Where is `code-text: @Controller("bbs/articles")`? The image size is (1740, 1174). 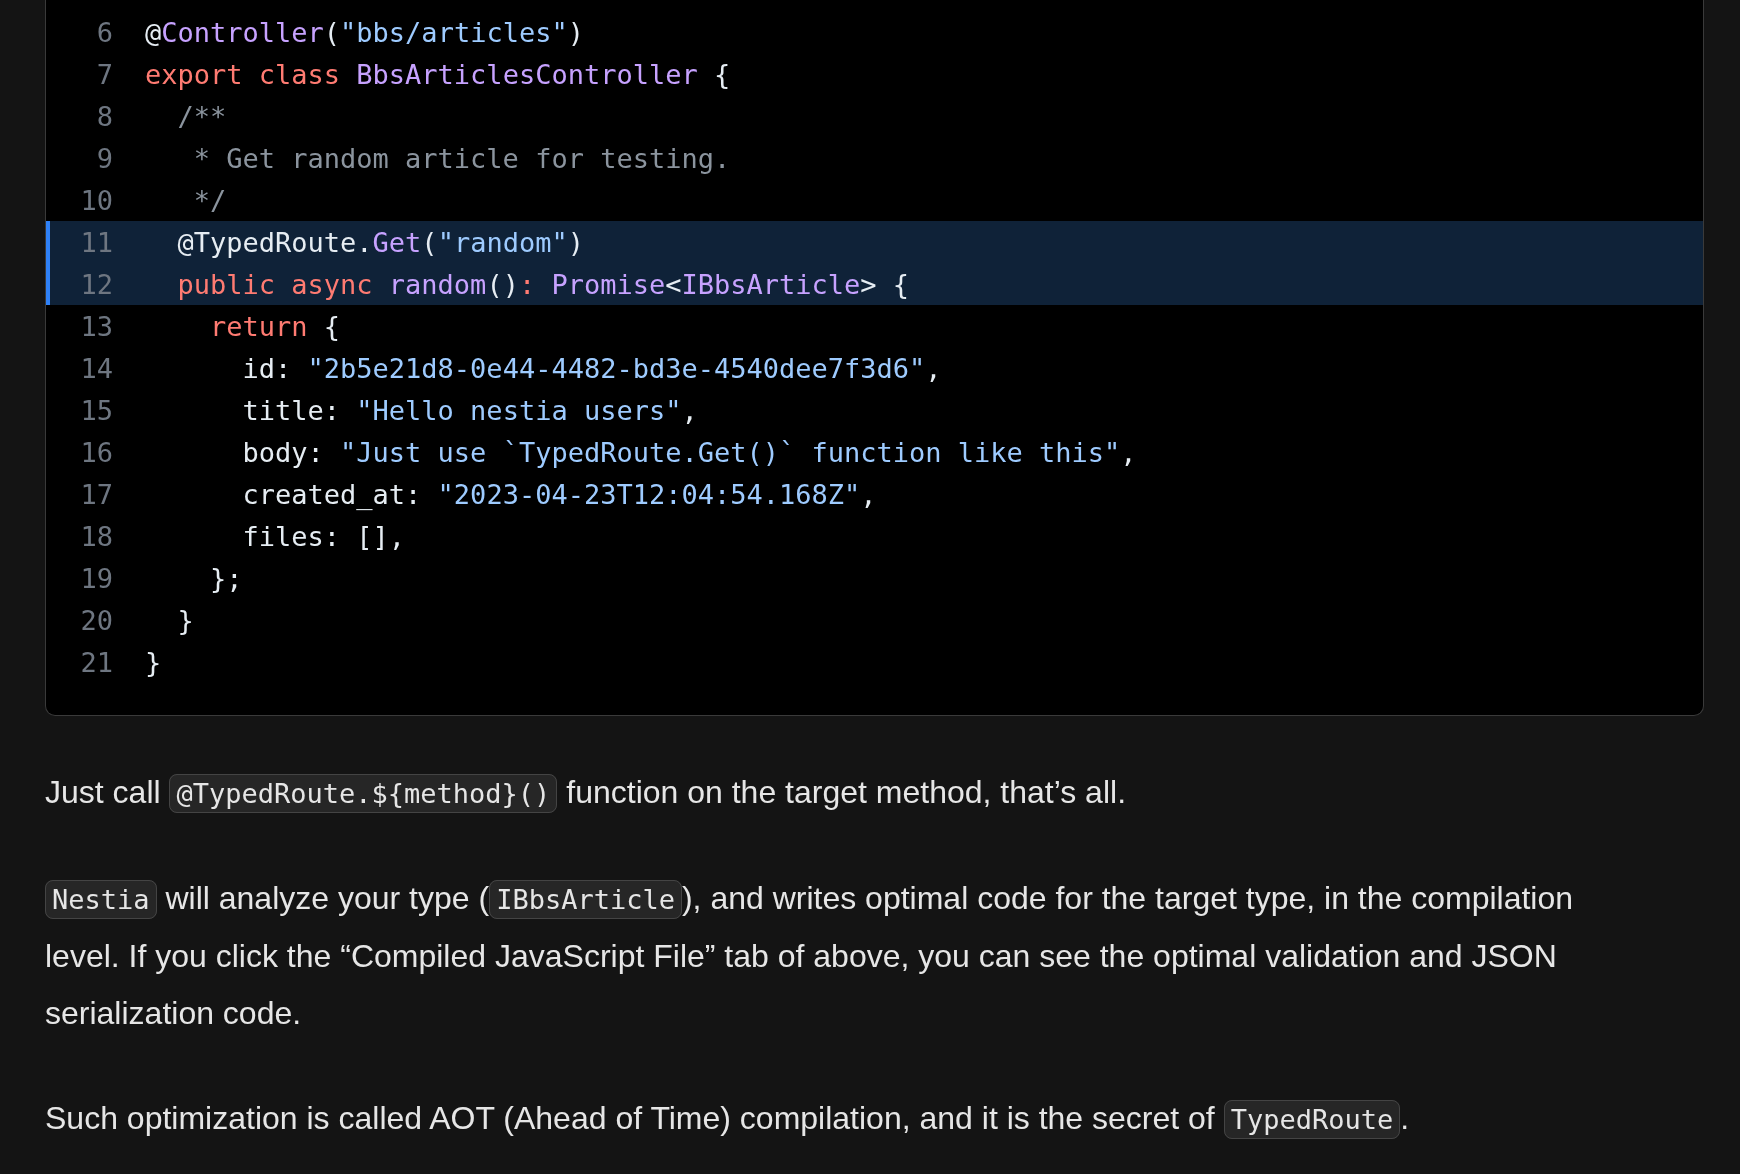 code-text: @Controller("bbs/articles") is located at coordinates (364, 32).